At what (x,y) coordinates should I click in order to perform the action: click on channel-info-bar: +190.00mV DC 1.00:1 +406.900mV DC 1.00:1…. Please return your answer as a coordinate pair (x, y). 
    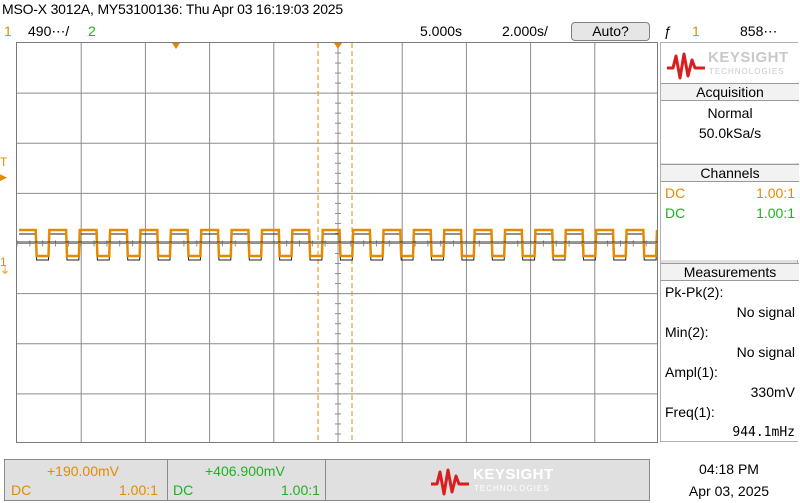
    Looking at the image, I should click on (327, 480).